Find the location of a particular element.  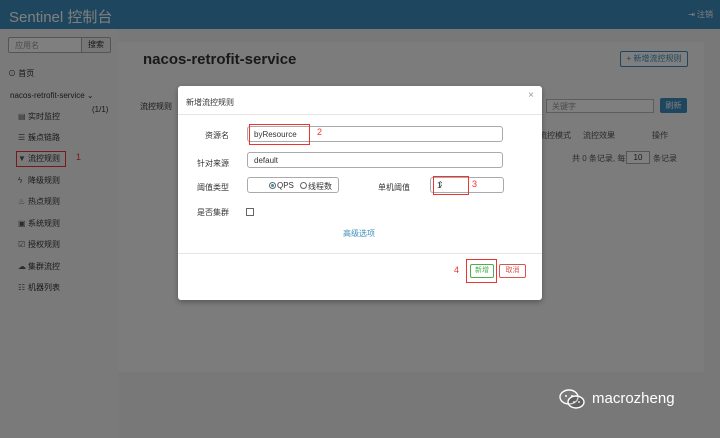

resource-label: 资源名 is located at coordinates (217, 135).